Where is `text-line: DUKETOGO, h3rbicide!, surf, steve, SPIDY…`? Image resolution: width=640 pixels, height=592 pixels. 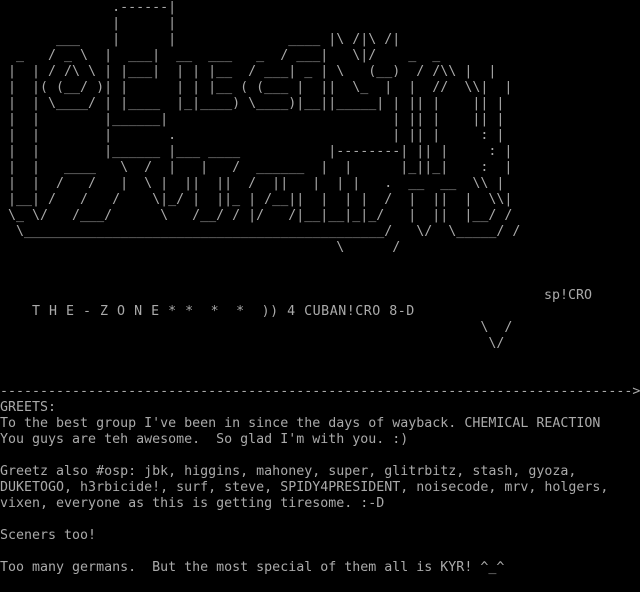 text-line: DUKETOGO, h3rbicide!, surf, steve, SPIDY… is located at coordinates (304, 487).